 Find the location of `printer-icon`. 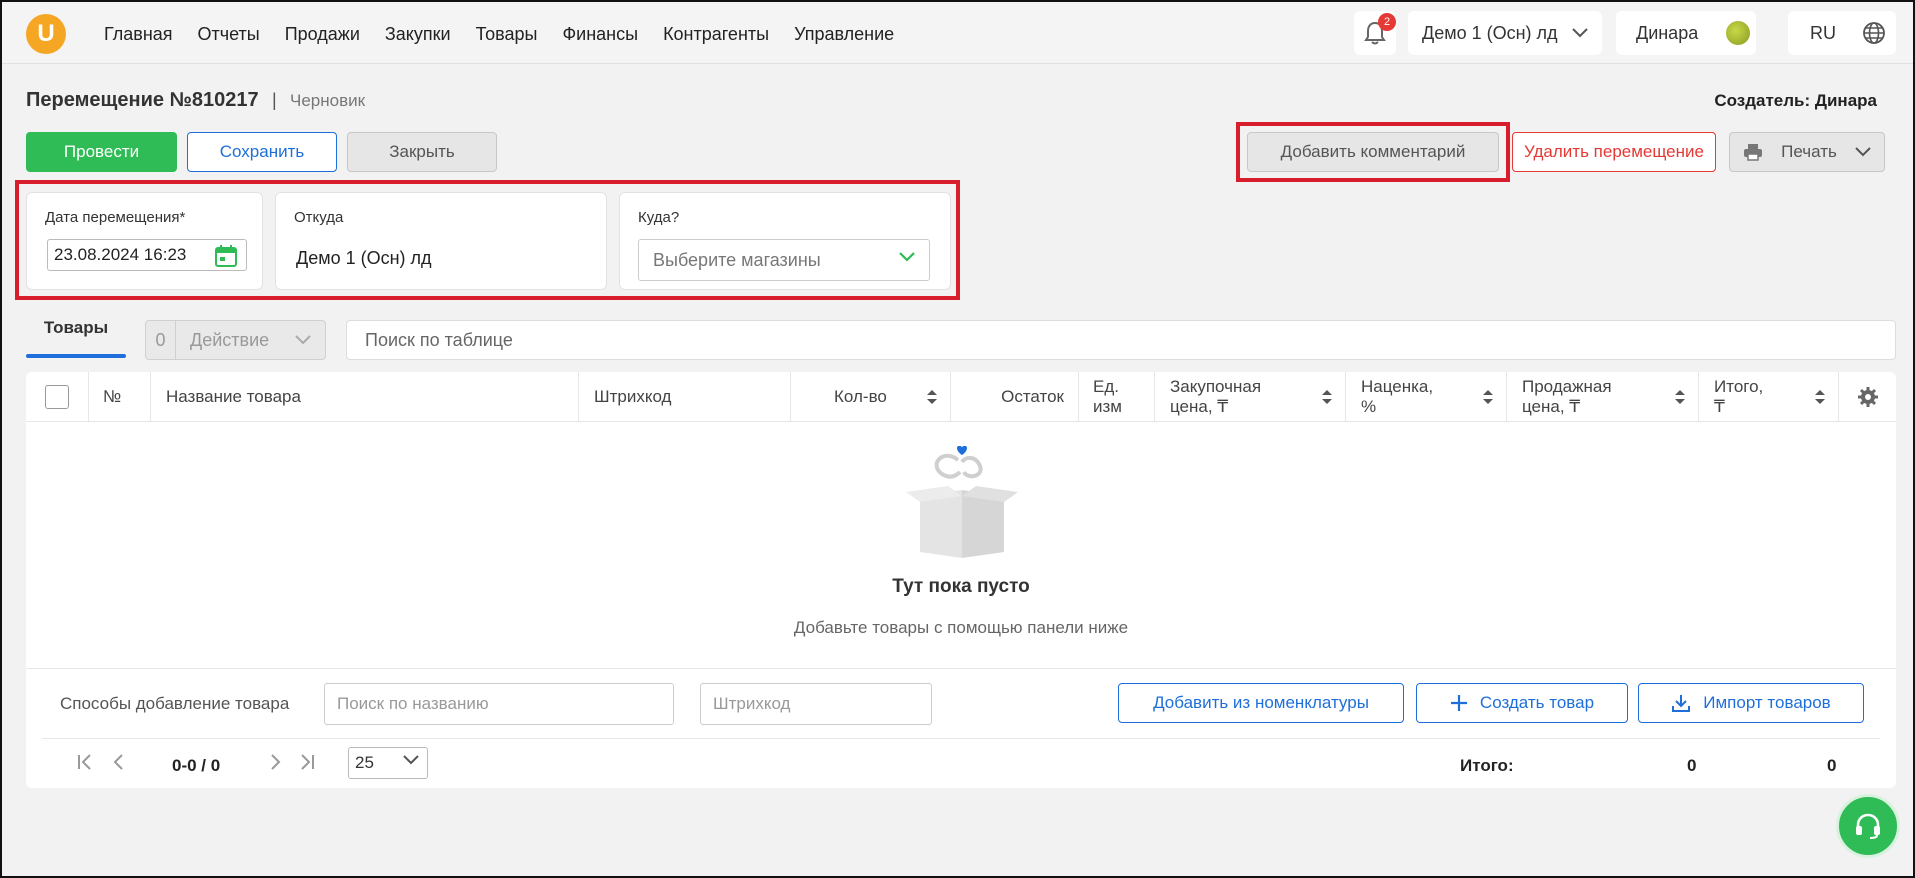

printer-icon is located at coordinates (1753, 152).